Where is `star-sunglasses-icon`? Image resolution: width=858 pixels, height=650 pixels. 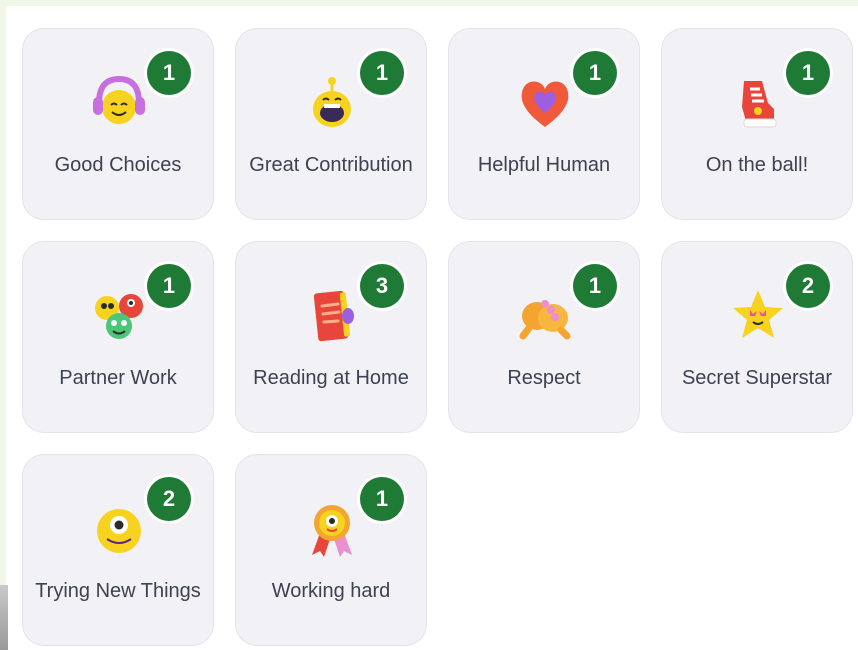
star-sunglasses-icon is located at coordinates (758, 316).